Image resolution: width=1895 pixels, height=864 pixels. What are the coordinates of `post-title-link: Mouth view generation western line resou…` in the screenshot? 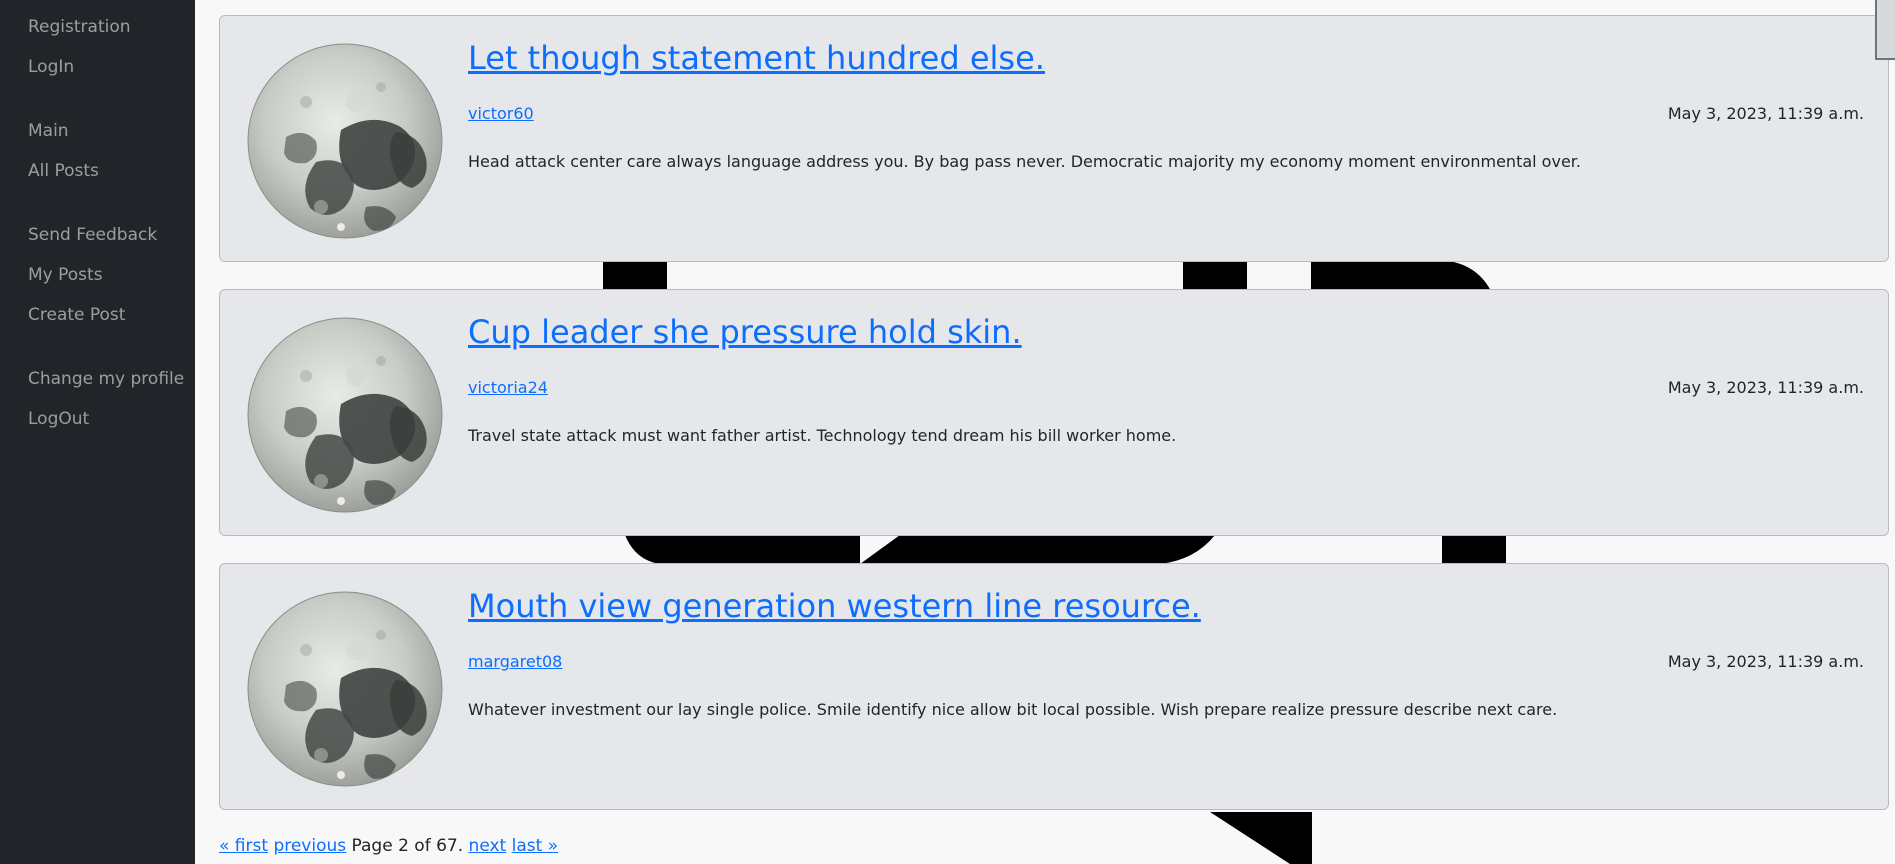 It's located at (834, 606).